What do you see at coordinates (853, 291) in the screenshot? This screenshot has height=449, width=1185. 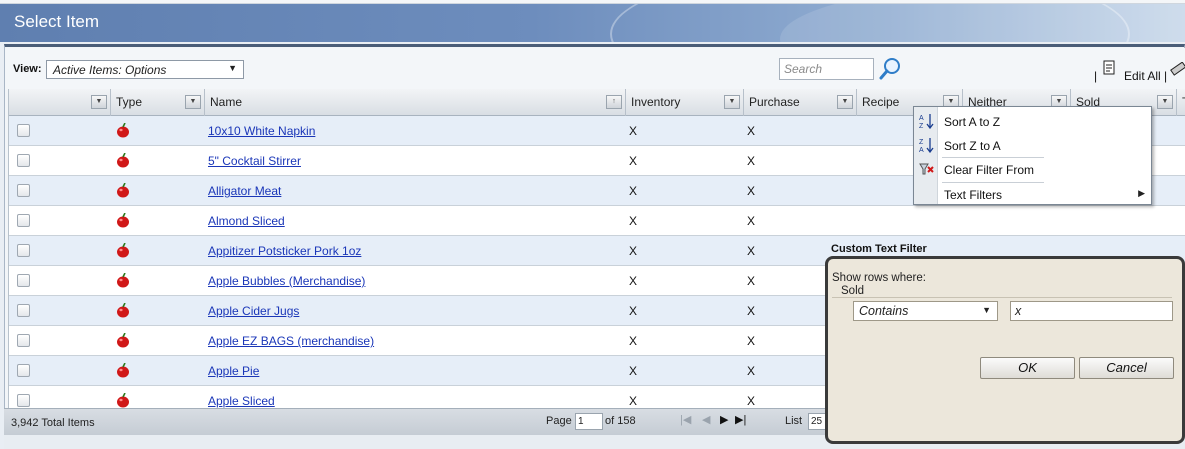 I see `filter-field-label: Sold` at bounding box center [853, 291].